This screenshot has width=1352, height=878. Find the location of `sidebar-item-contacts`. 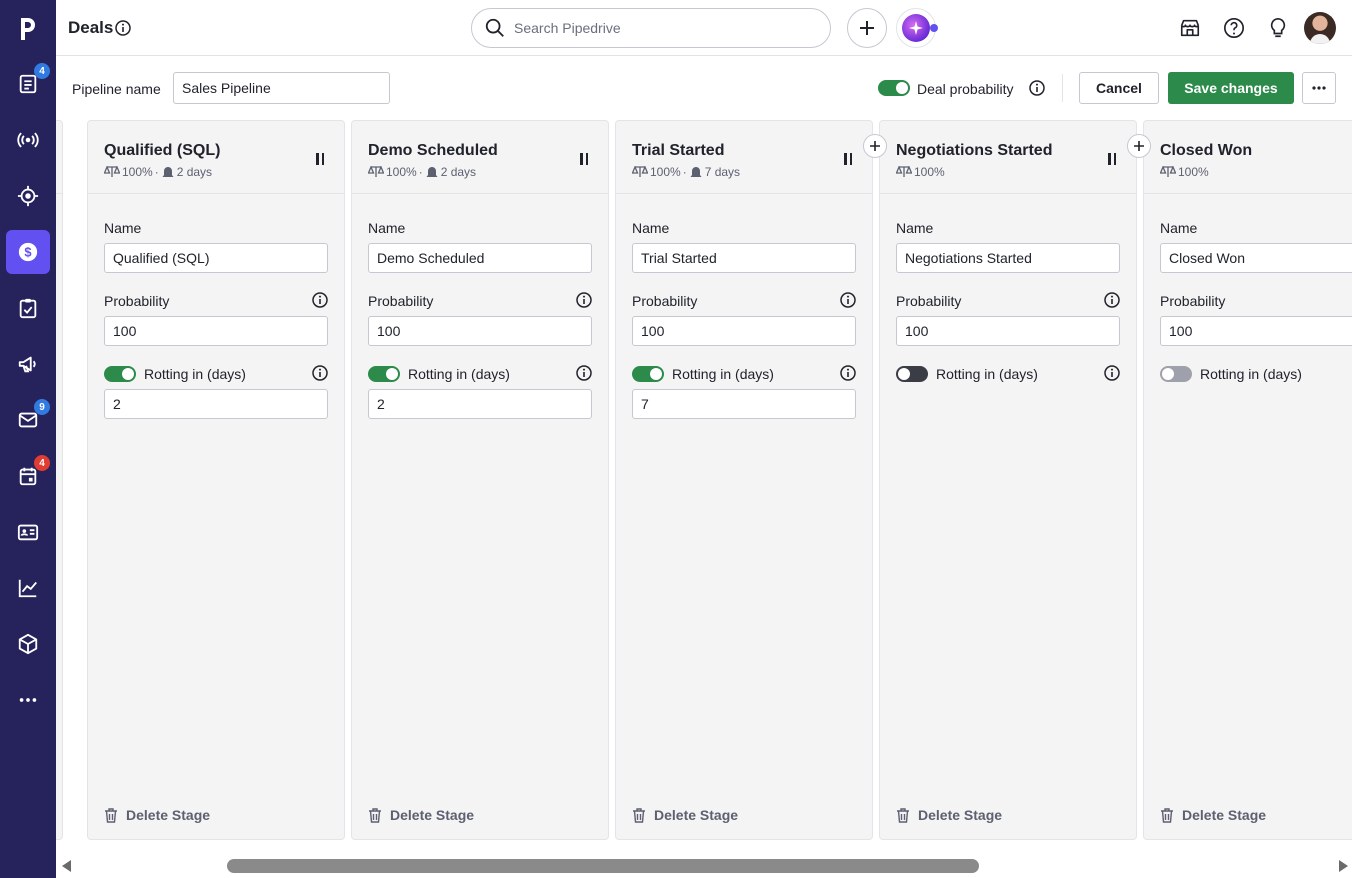

sidebar-item-contacts is located at coordinates (28, 532).